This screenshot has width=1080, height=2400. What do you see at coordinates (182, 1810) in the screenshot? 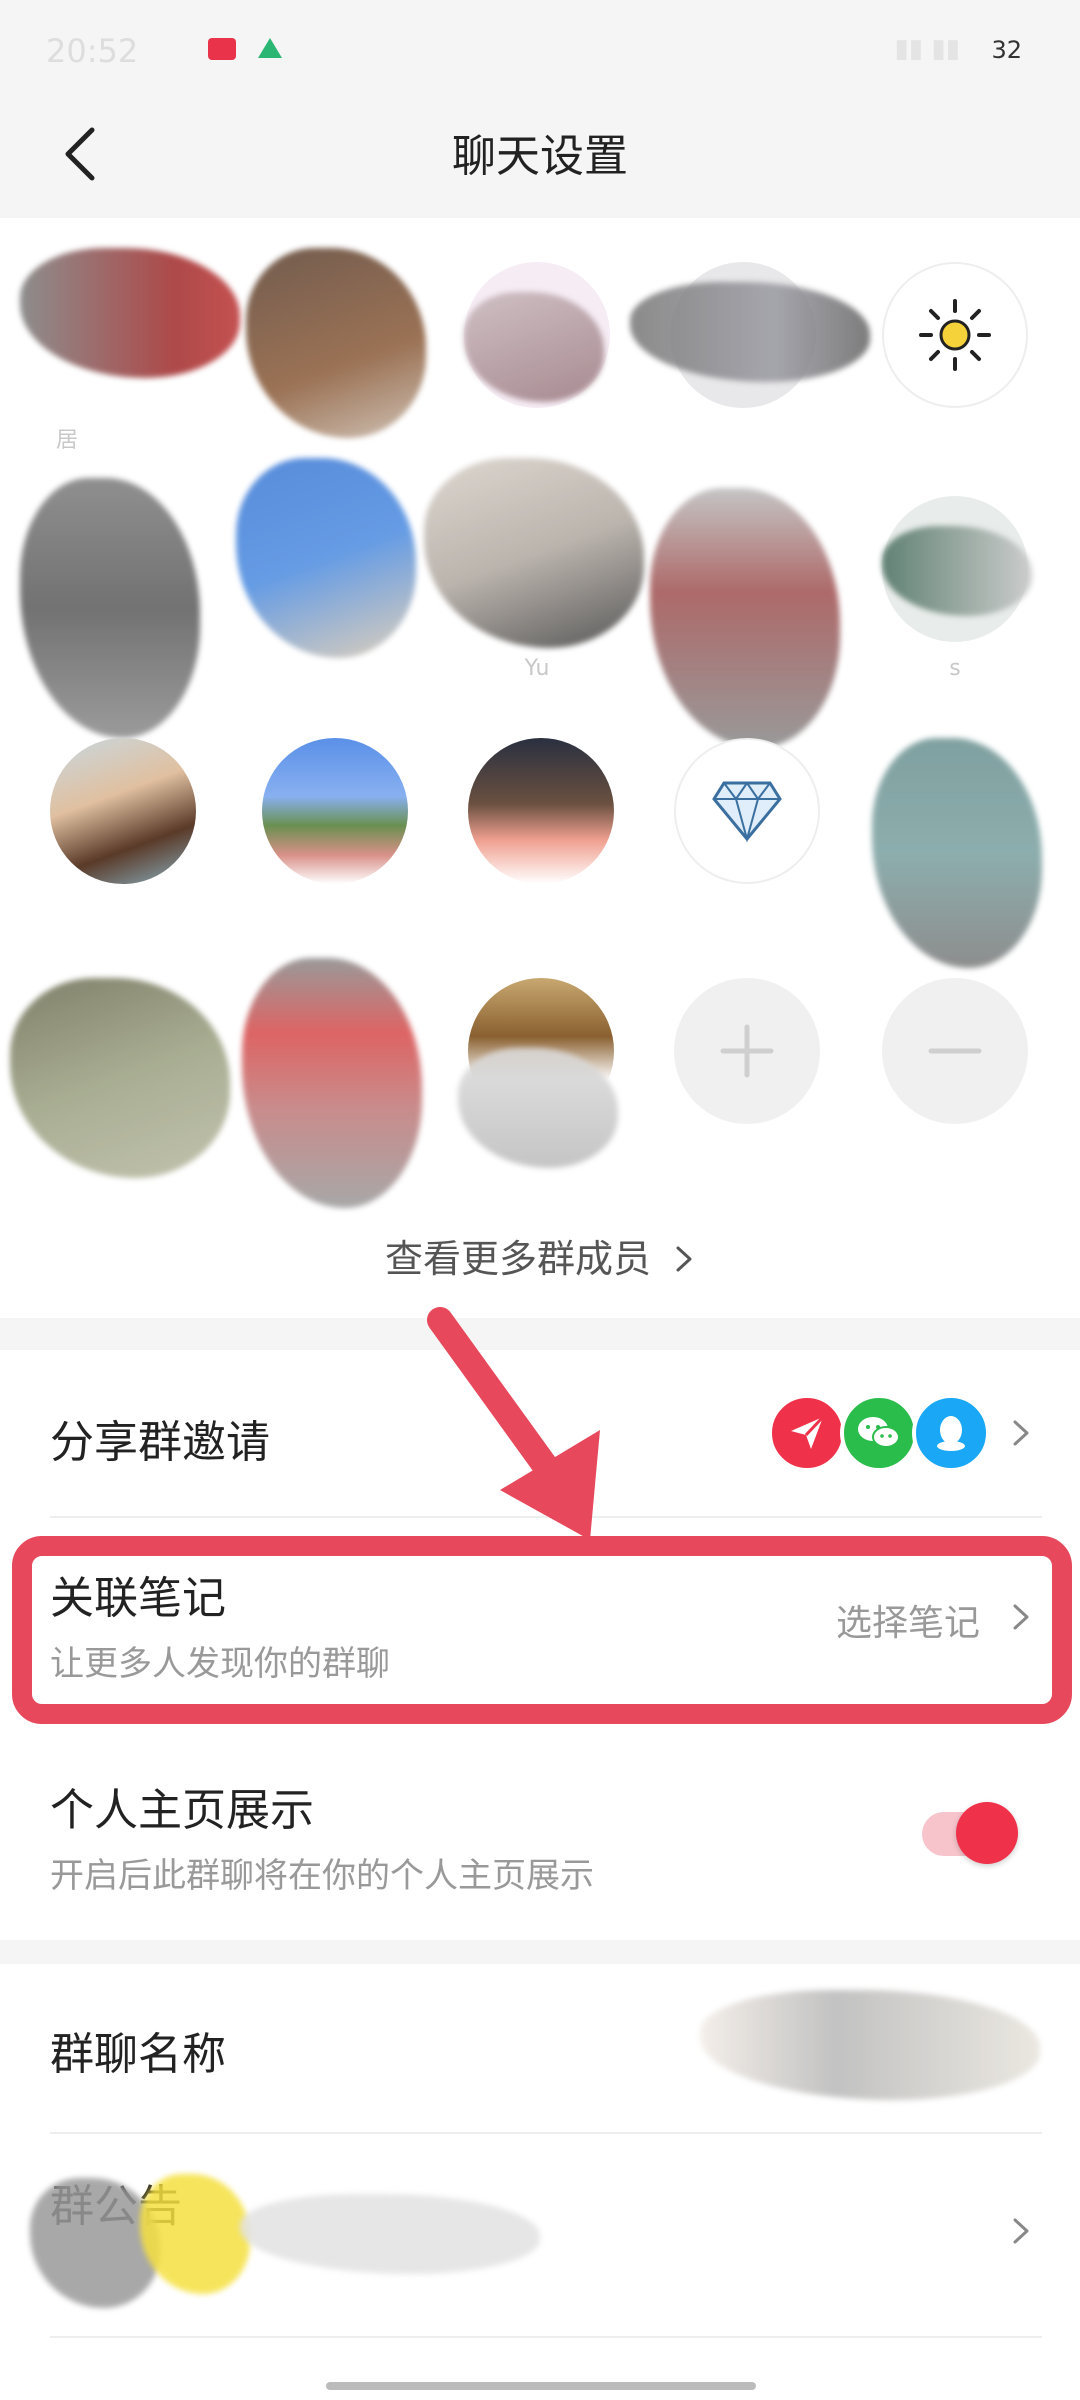
I see `profile-display-title: 个人主页展示` at bounding box center [182, 1810].